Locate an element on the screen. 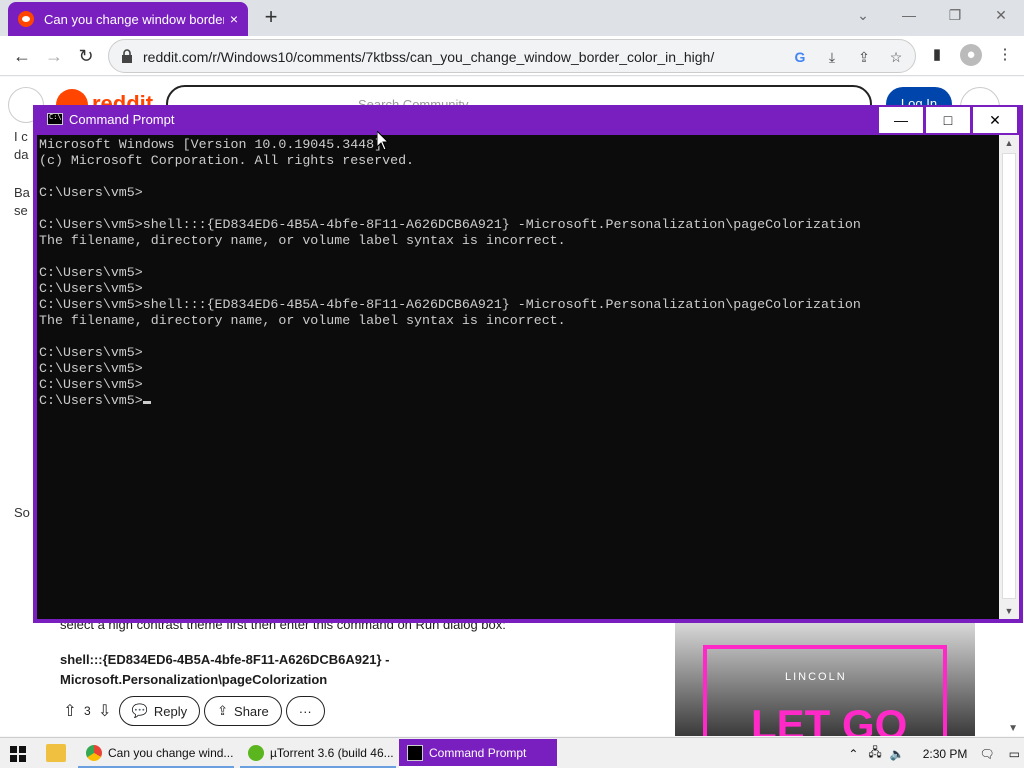 This screenshot has height=768, width=1024. taskbar-item-label: Command Prompt is located at coordinates (478, 752).